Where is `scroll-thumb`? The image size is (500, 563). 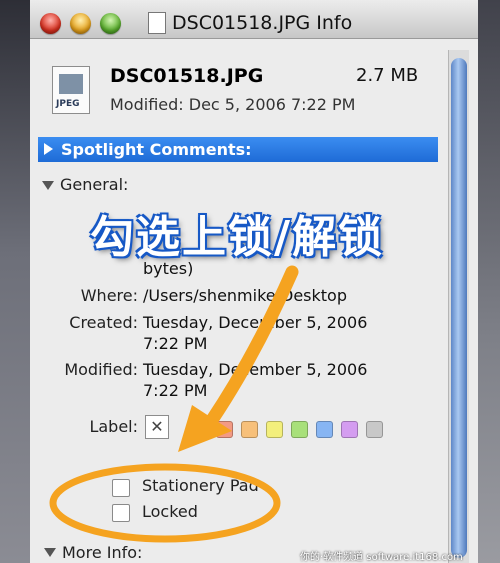
scroll-thumb is located at coordinates (459, 308).